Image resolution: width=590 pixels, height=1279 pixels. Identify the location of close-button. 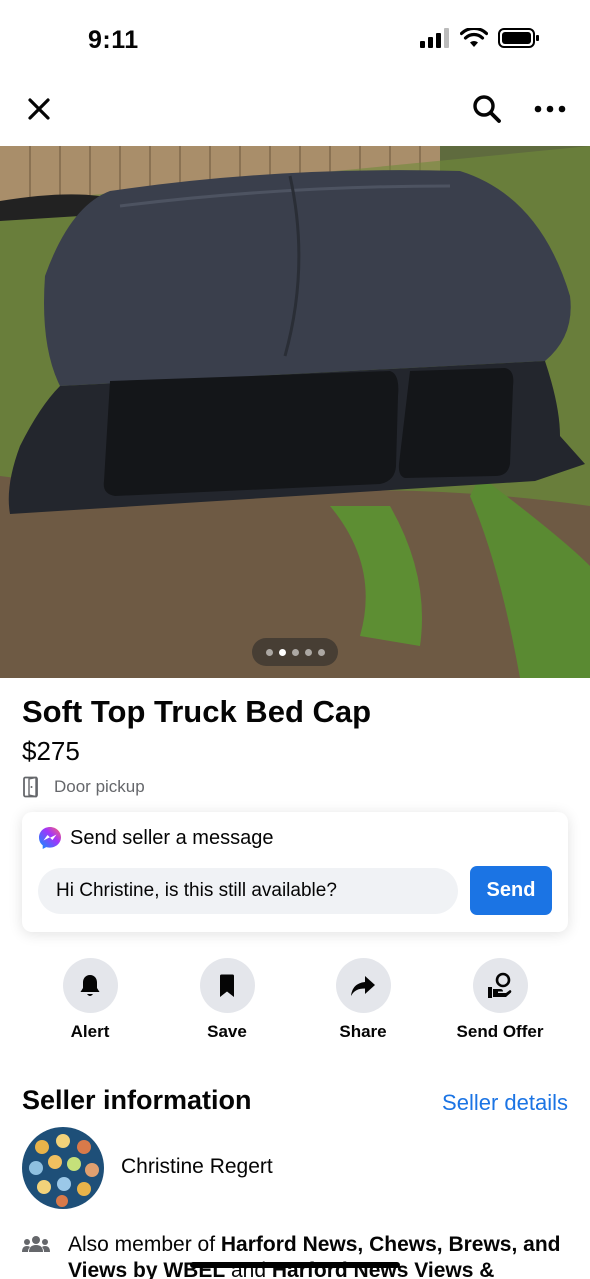
(39, 109).